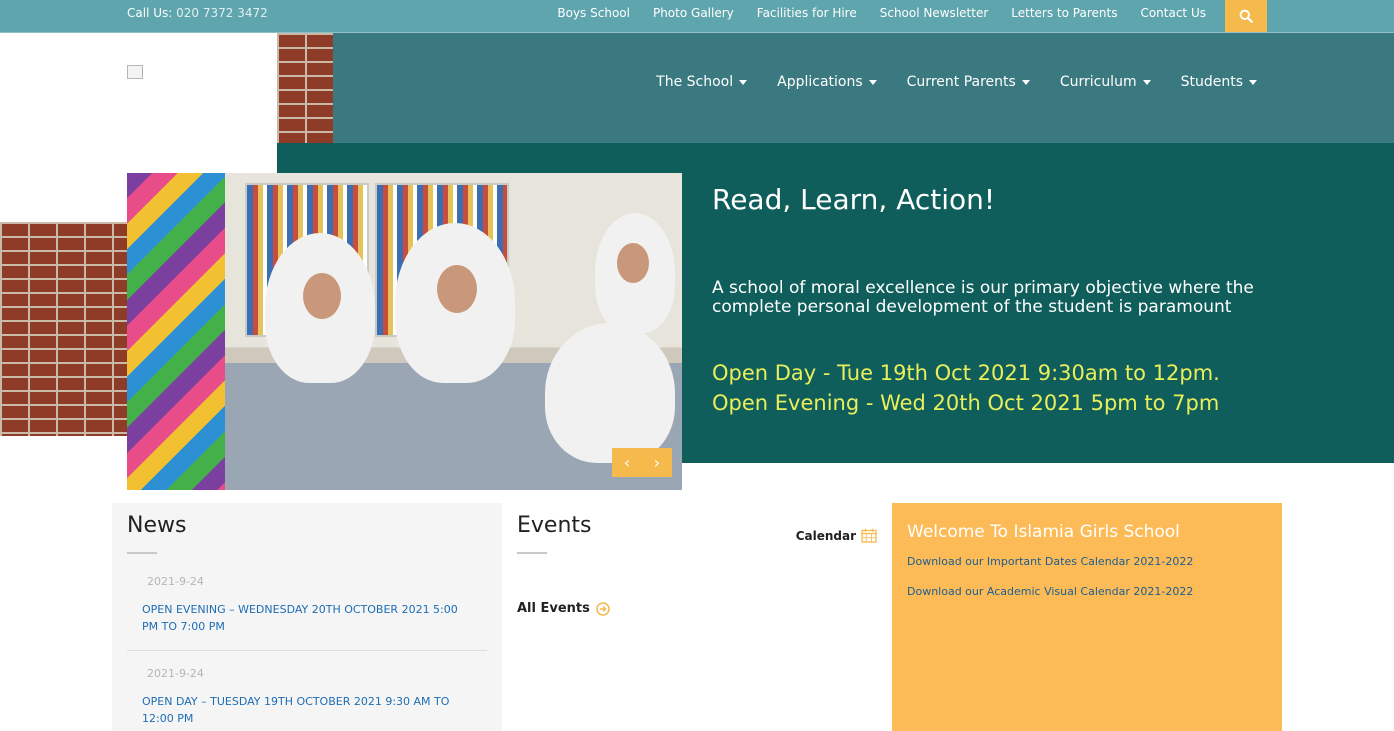 The width and height of the screenshot is (1394, 731). I want to click on top-link-contact: Contact Us, so click(1173, 13).